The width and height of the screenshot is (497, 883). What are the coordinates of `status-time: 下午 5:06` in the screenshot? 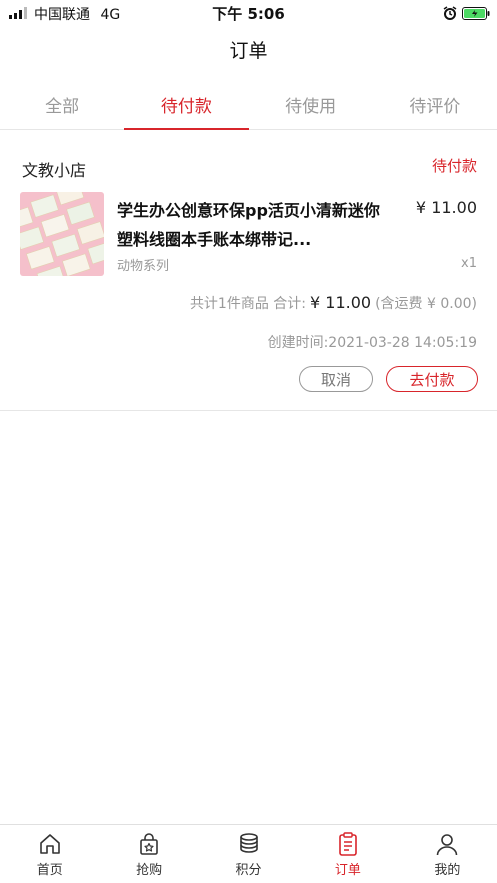 It's located at (248, 14).